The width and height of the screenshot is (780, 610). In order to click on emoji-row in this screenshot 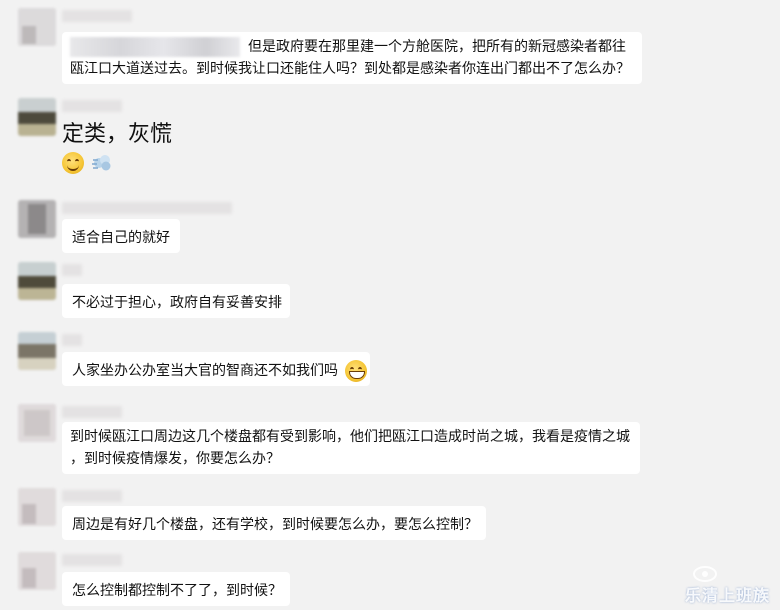, I will do `click(87, 163)`.